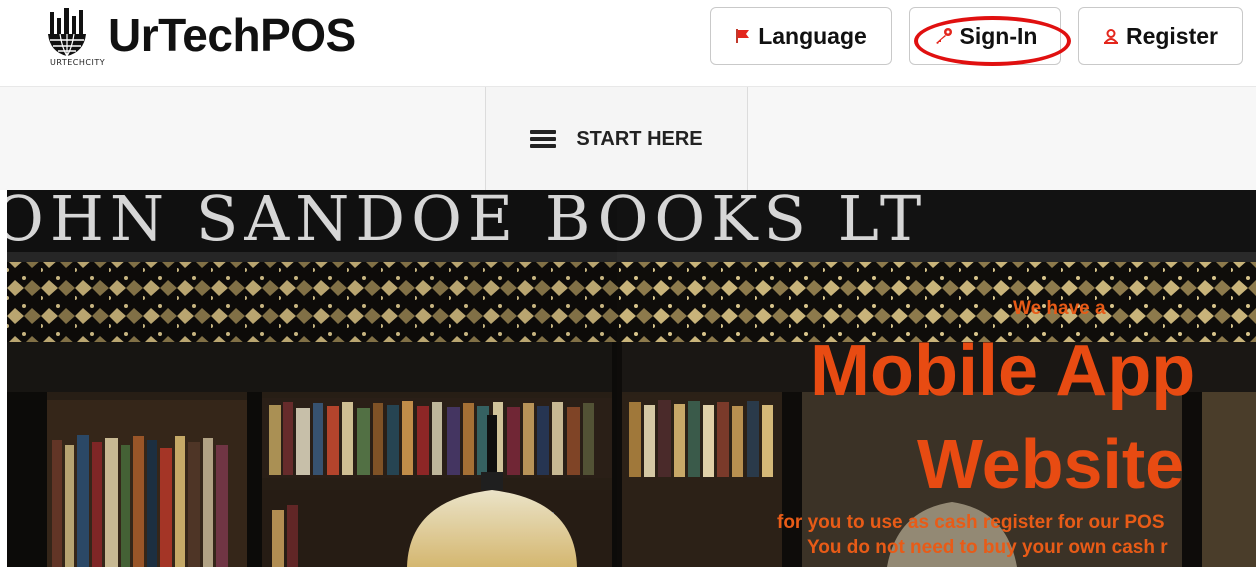  I want to click on key-icon, so click(943, 36).